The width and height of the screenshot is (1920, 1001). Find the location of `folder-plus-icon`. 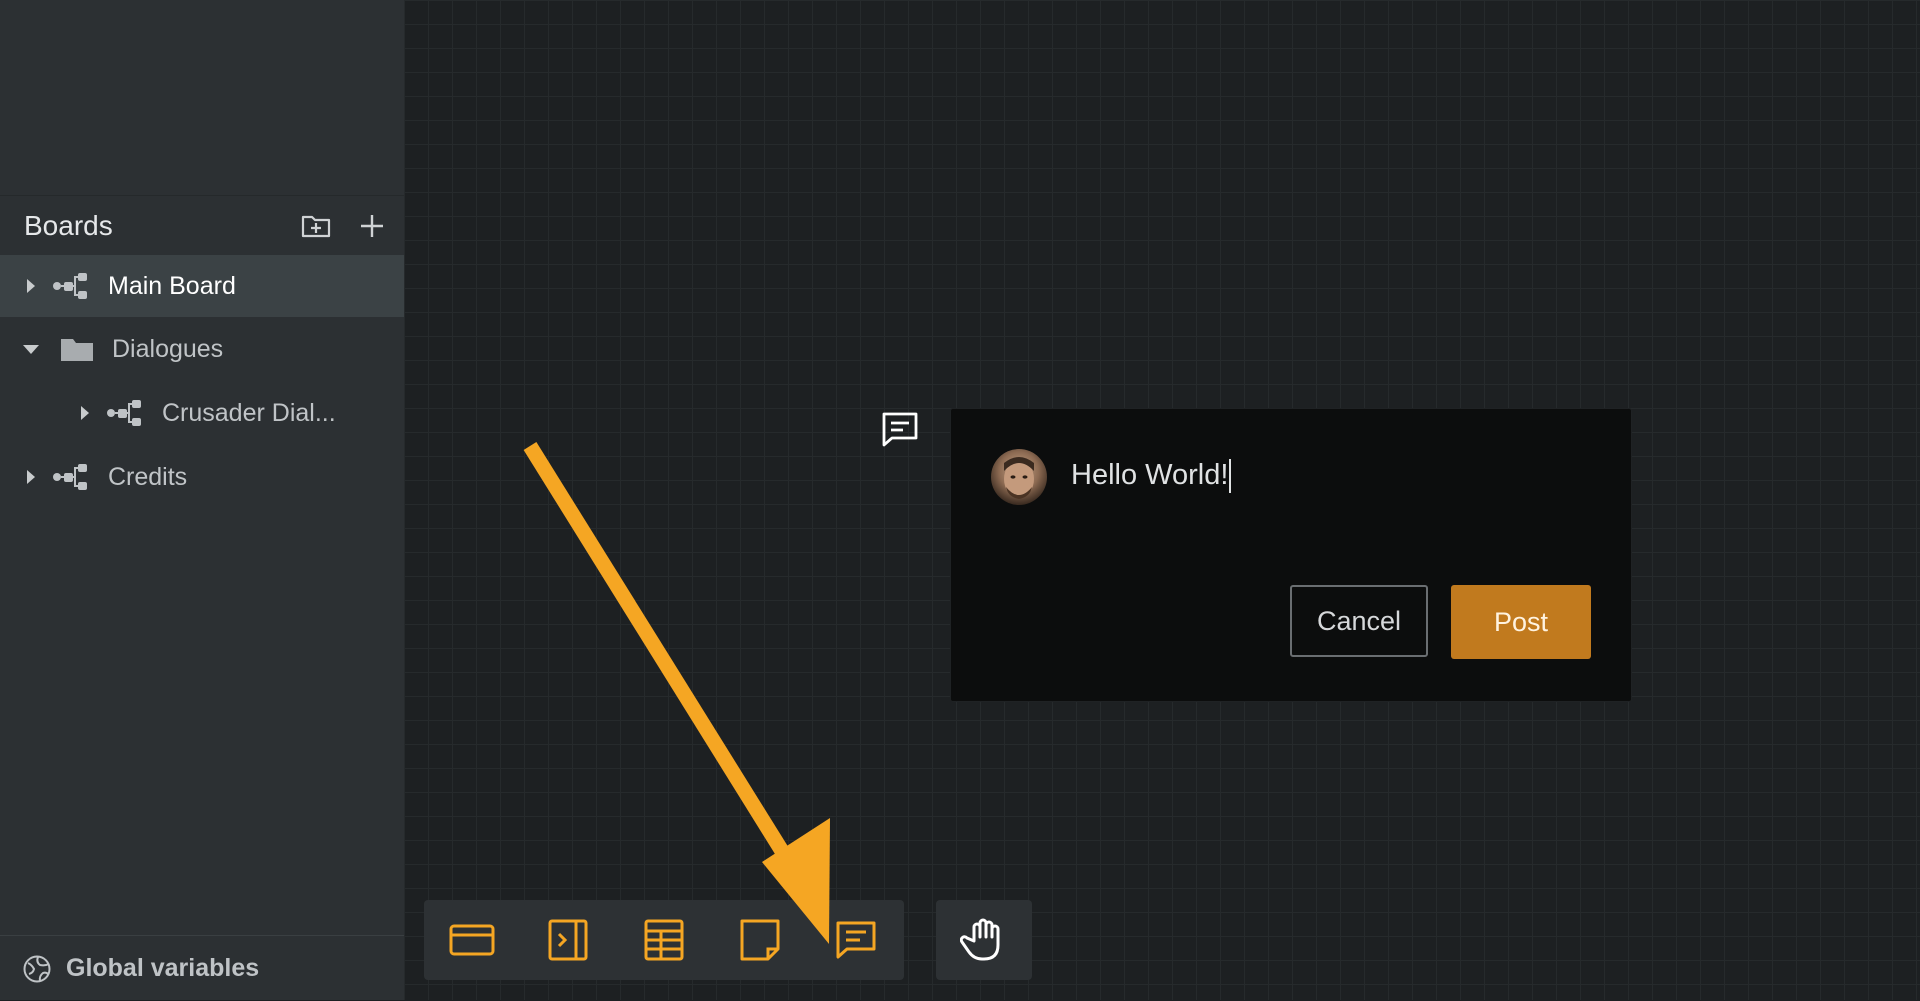

folder-plus-icon is located at coordinates (316, 226).